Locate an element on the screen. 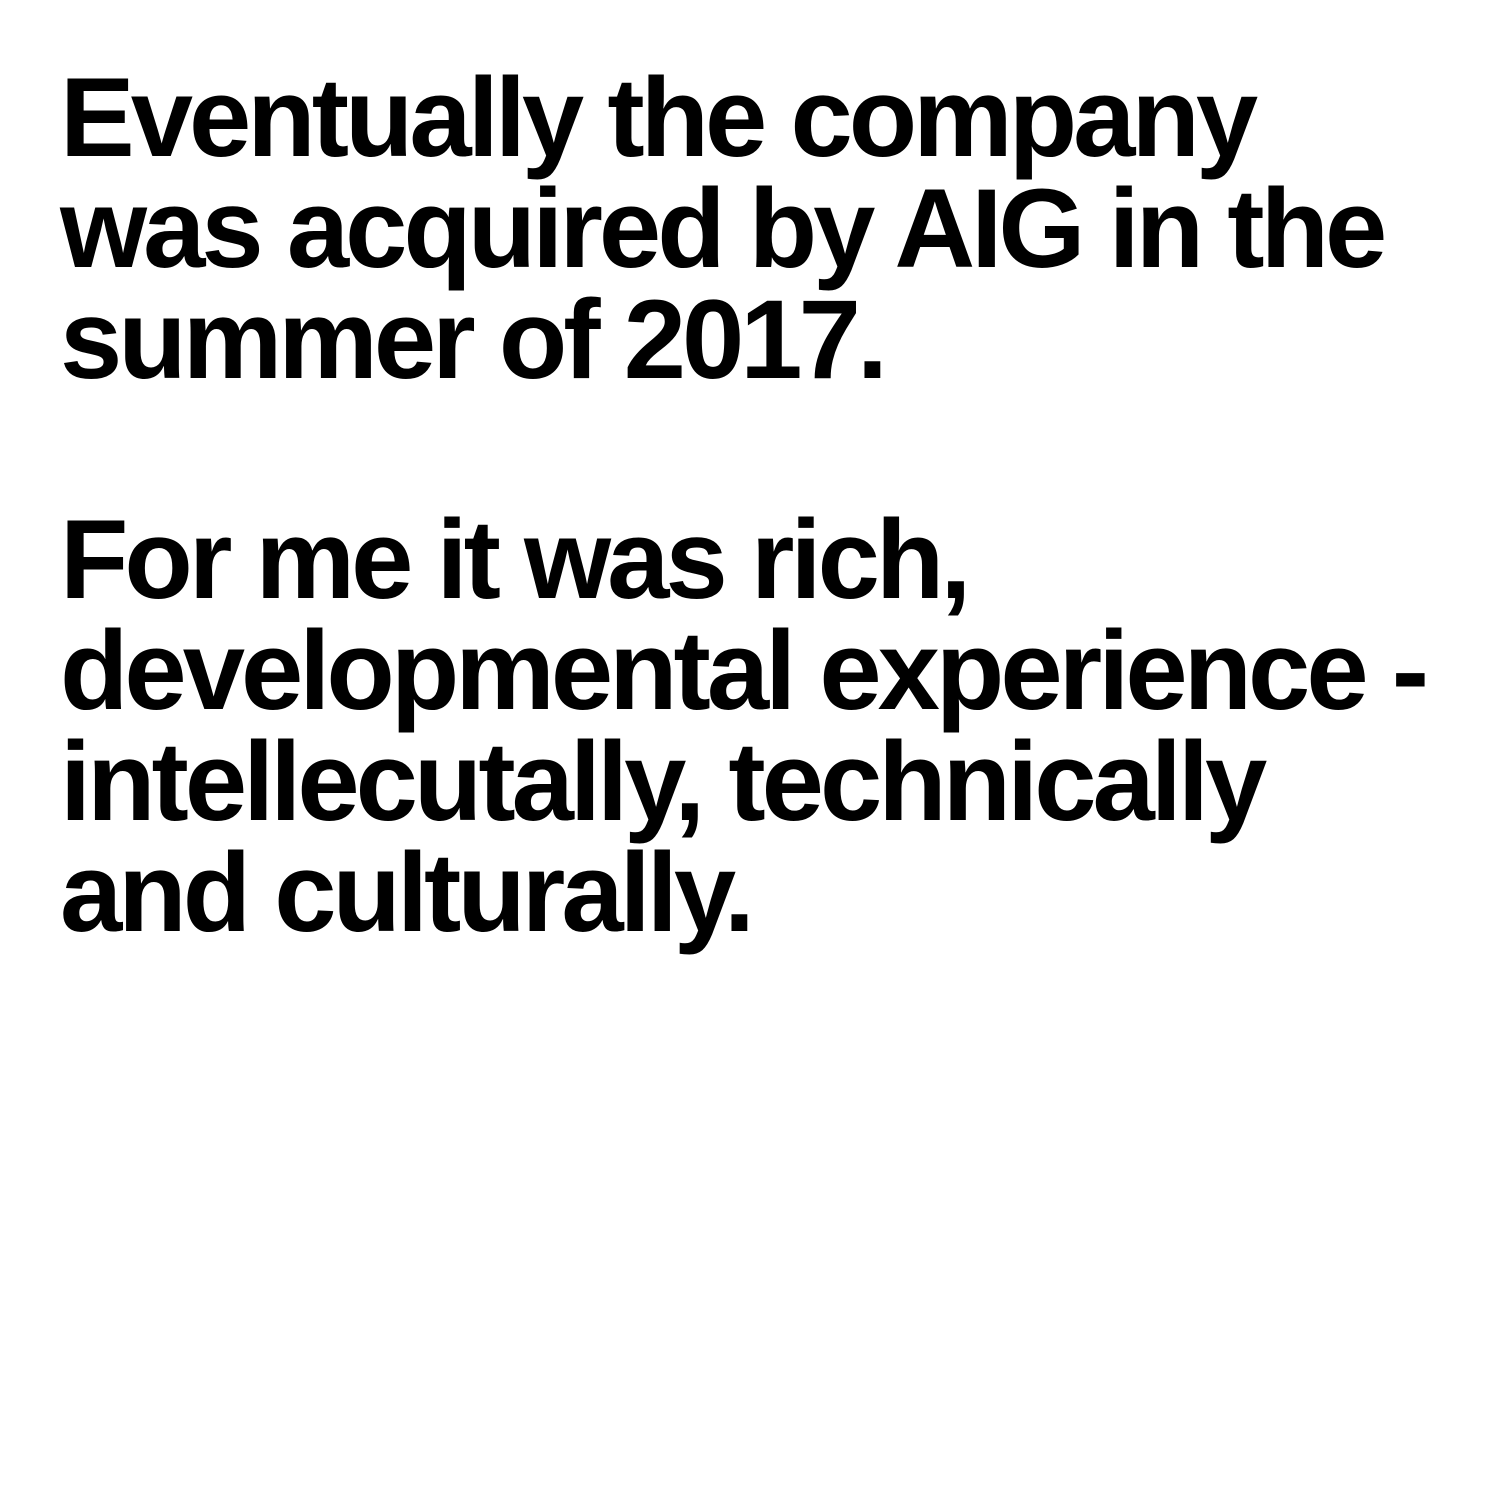 This screenshot has height=1500, width=1500. text-line: summer of 2017. is located at coordinates (474, 339).